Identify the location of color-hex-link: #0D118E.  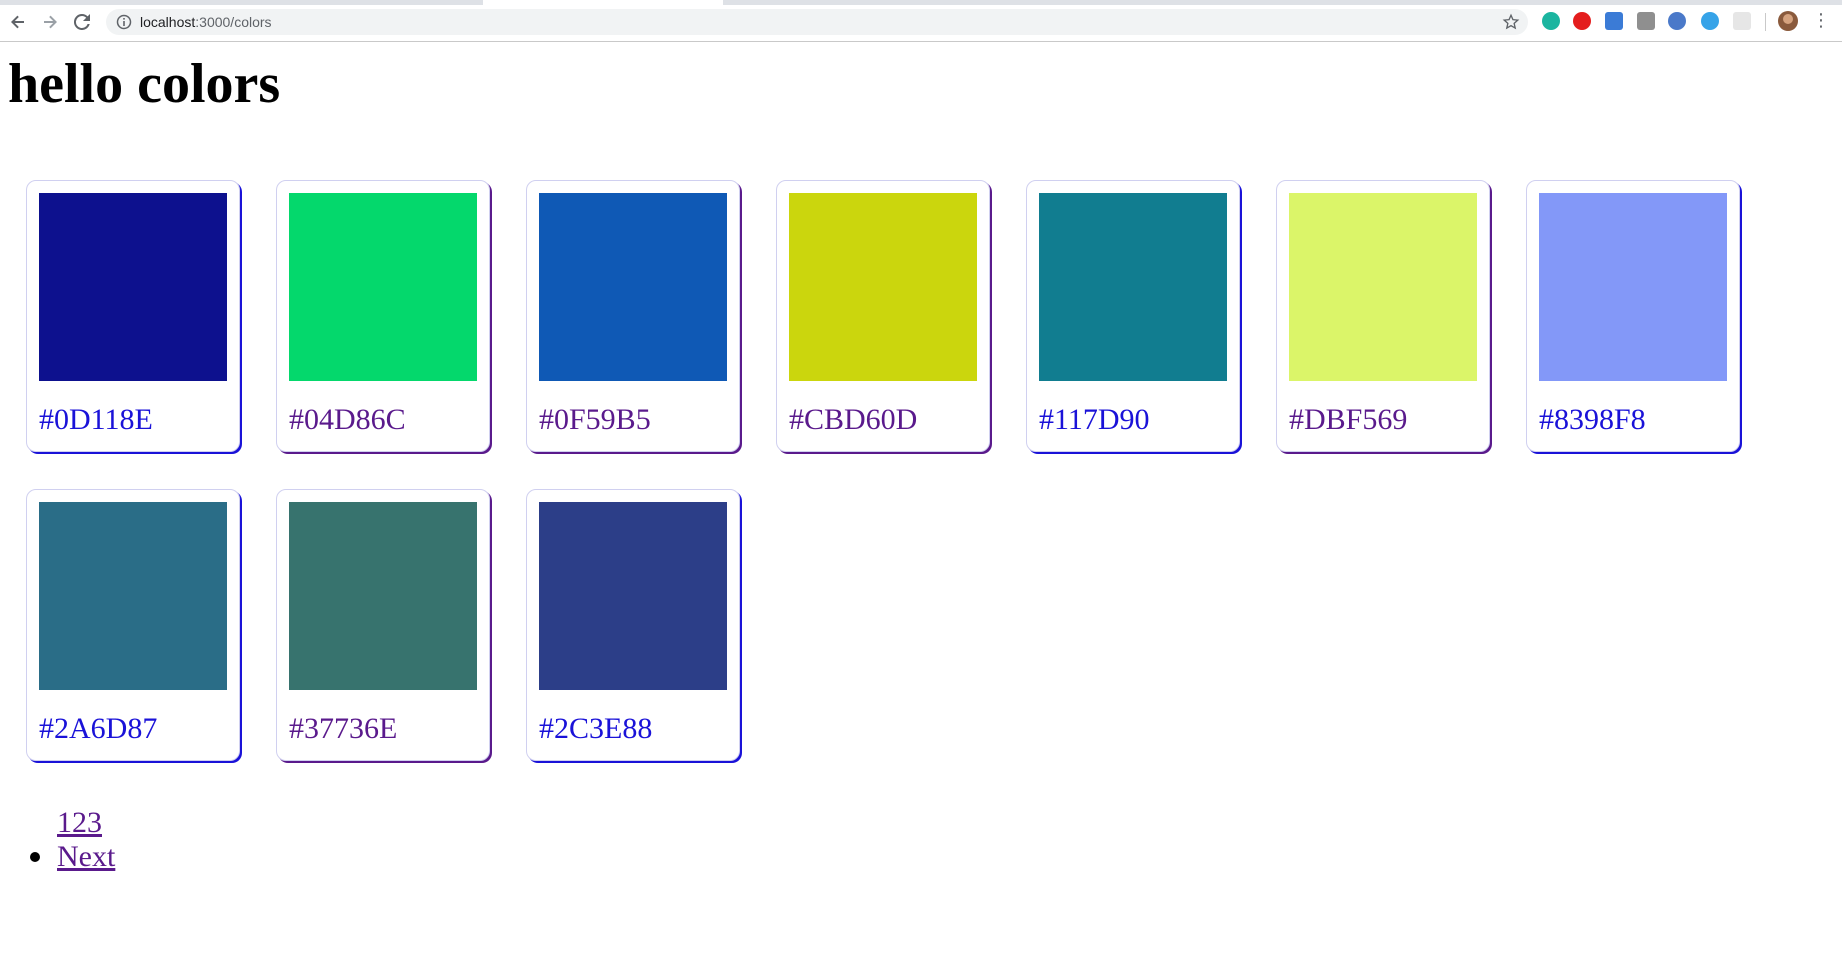
(96, 420).